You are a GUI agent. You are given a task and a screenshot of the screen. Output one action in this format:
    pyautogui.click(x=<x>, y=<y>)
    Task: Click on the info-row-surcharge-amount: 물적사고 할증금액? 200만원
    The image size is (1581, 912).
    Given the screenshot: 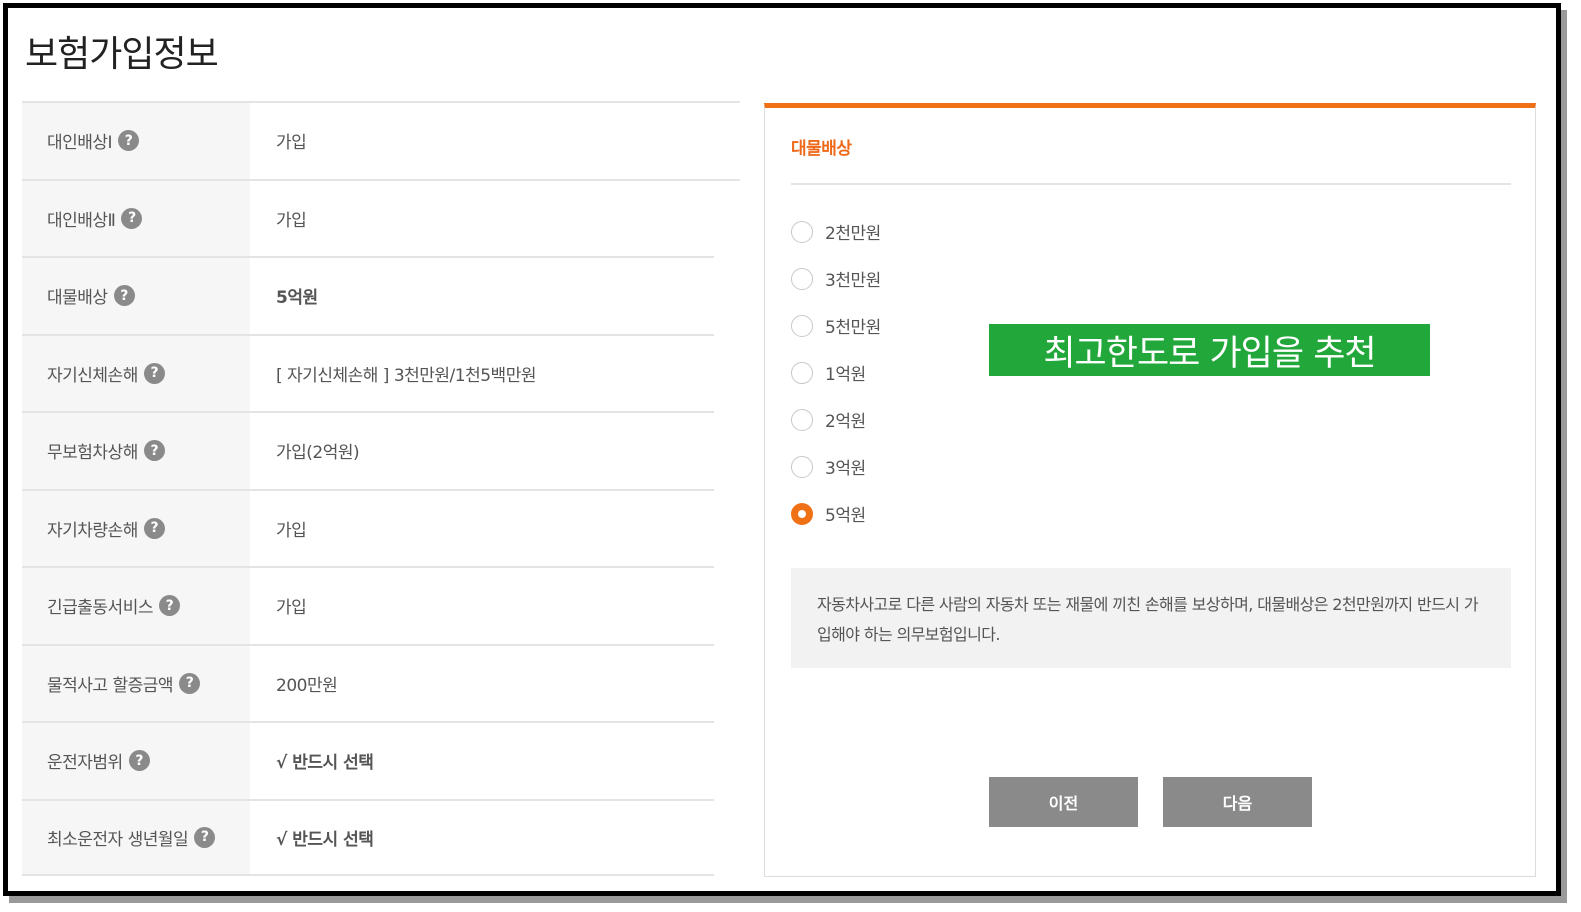 What is the action you would take?
    pyautogui.click(x=368, y=682)
    